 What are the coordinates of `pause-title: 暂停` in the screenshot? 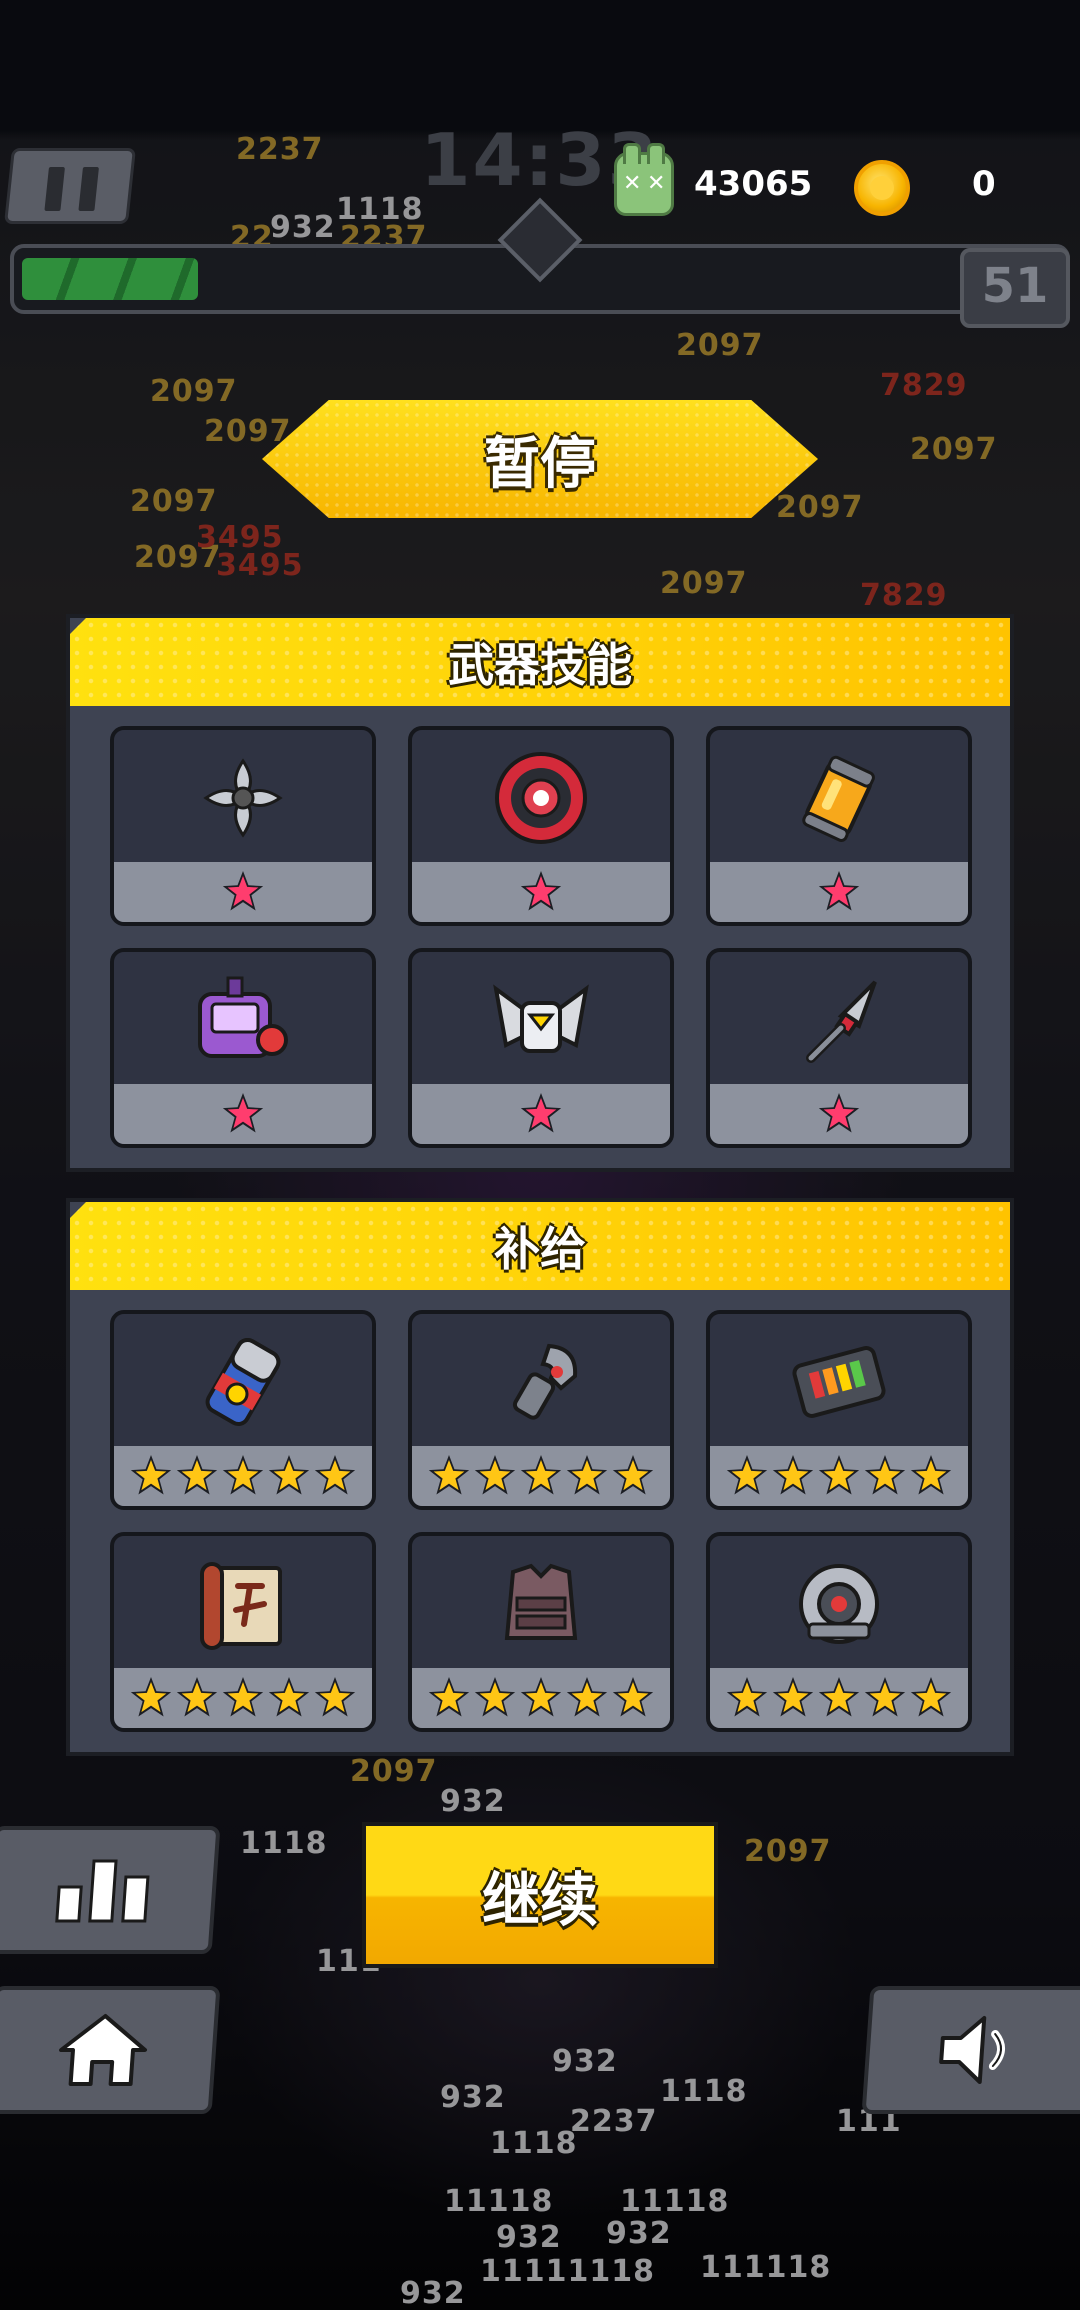 It's located at (540, 464).